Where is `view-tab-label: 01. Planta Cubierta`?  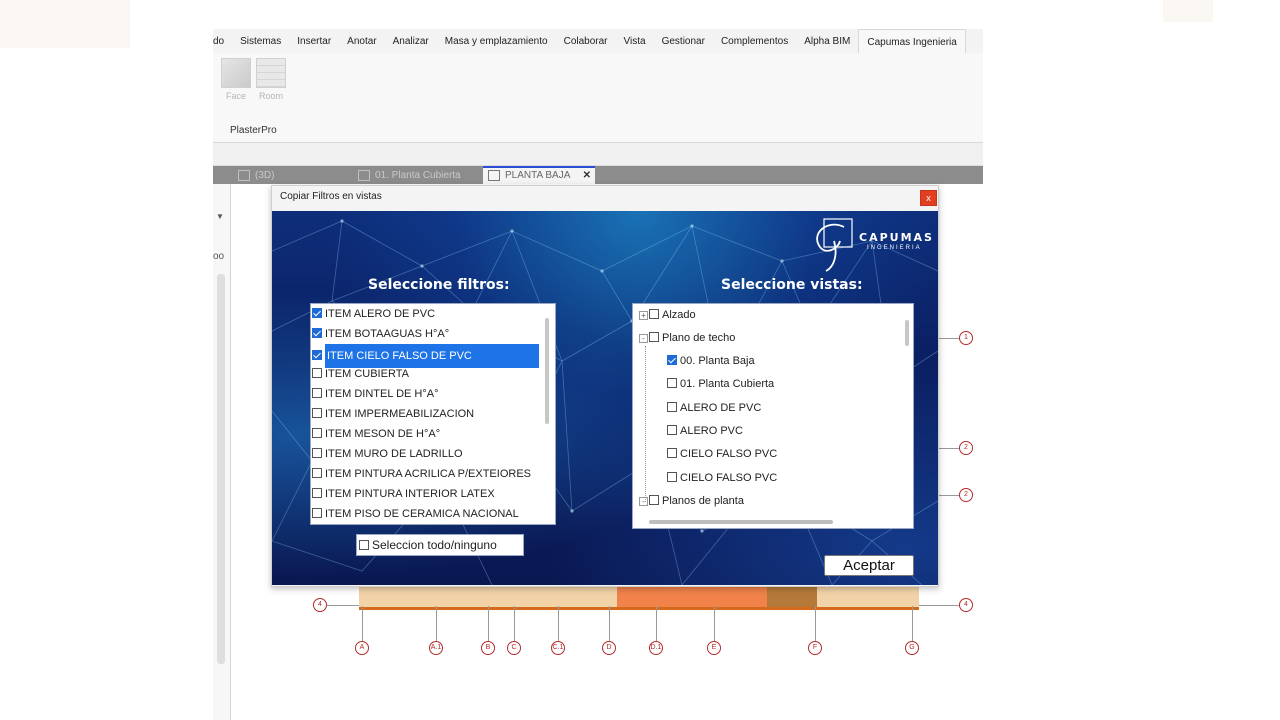
view-tab-label: 01. Planta Cubierta is located at coordinates (418, 175).